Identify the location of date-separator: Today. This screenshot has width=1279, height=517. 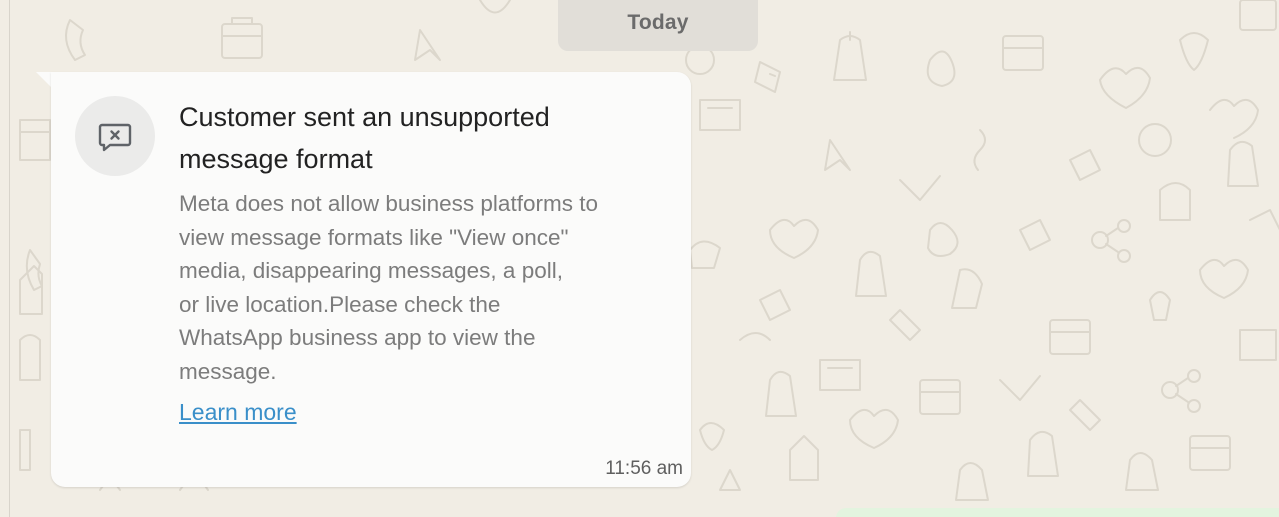
(658, 25).